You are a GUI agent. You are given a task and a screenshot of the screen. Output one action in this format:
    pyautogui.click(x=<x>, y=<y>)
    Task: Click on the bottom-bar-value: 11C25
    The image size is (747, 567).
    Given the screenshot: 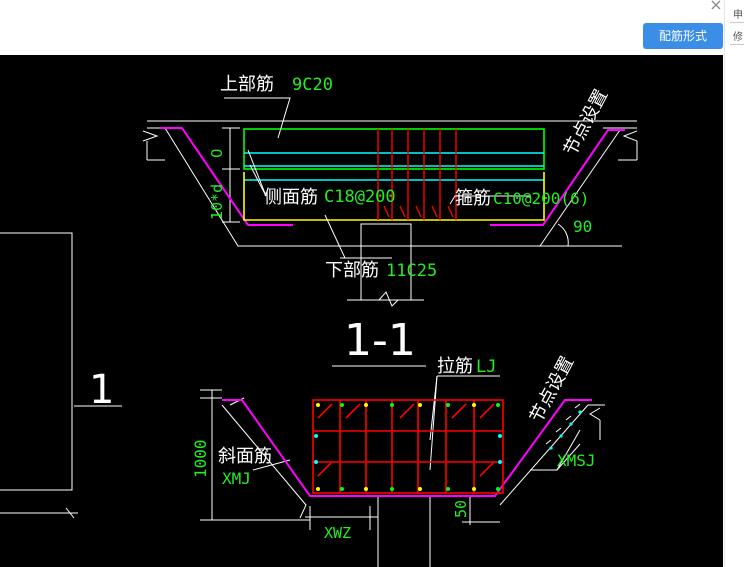 What is the action you would take?
    pyautogui.click(x=411, y=271)
    